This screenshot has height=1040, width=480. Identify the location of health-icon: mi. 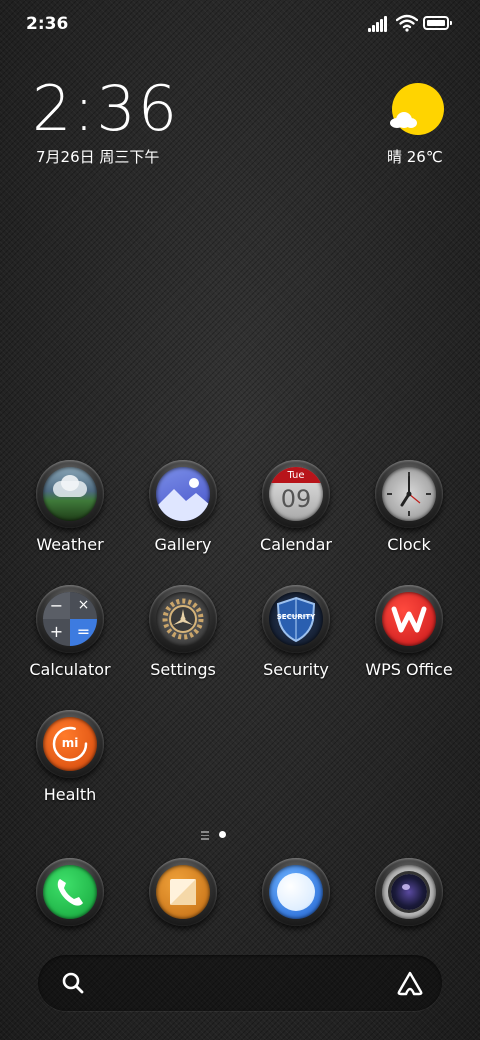
(70, 744).